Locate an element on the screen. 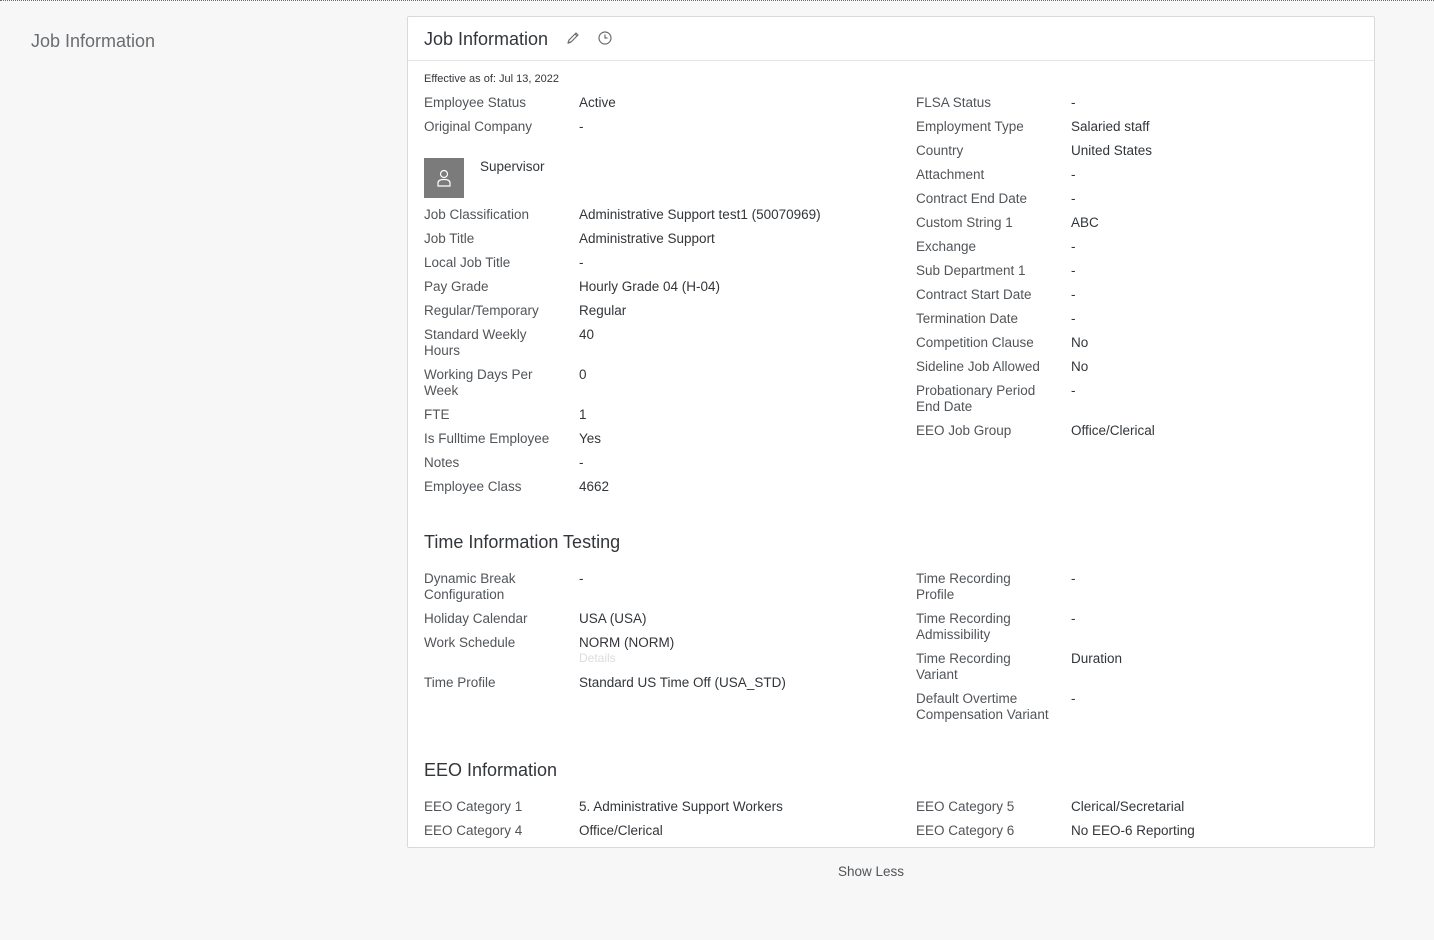 The image size is (1434, 940). value-time-recording-variant: Duration is located at coordinates (1097, 658).